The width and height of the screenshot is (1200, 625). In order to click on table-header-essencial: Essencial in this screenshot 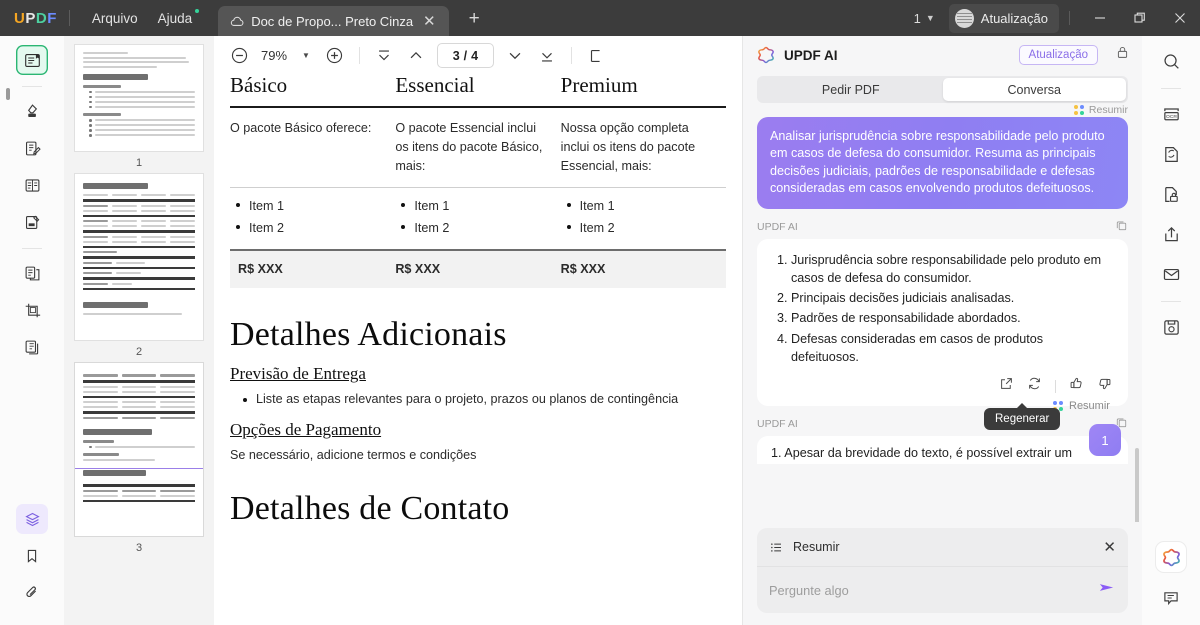, I will do `click(478, 91)`.